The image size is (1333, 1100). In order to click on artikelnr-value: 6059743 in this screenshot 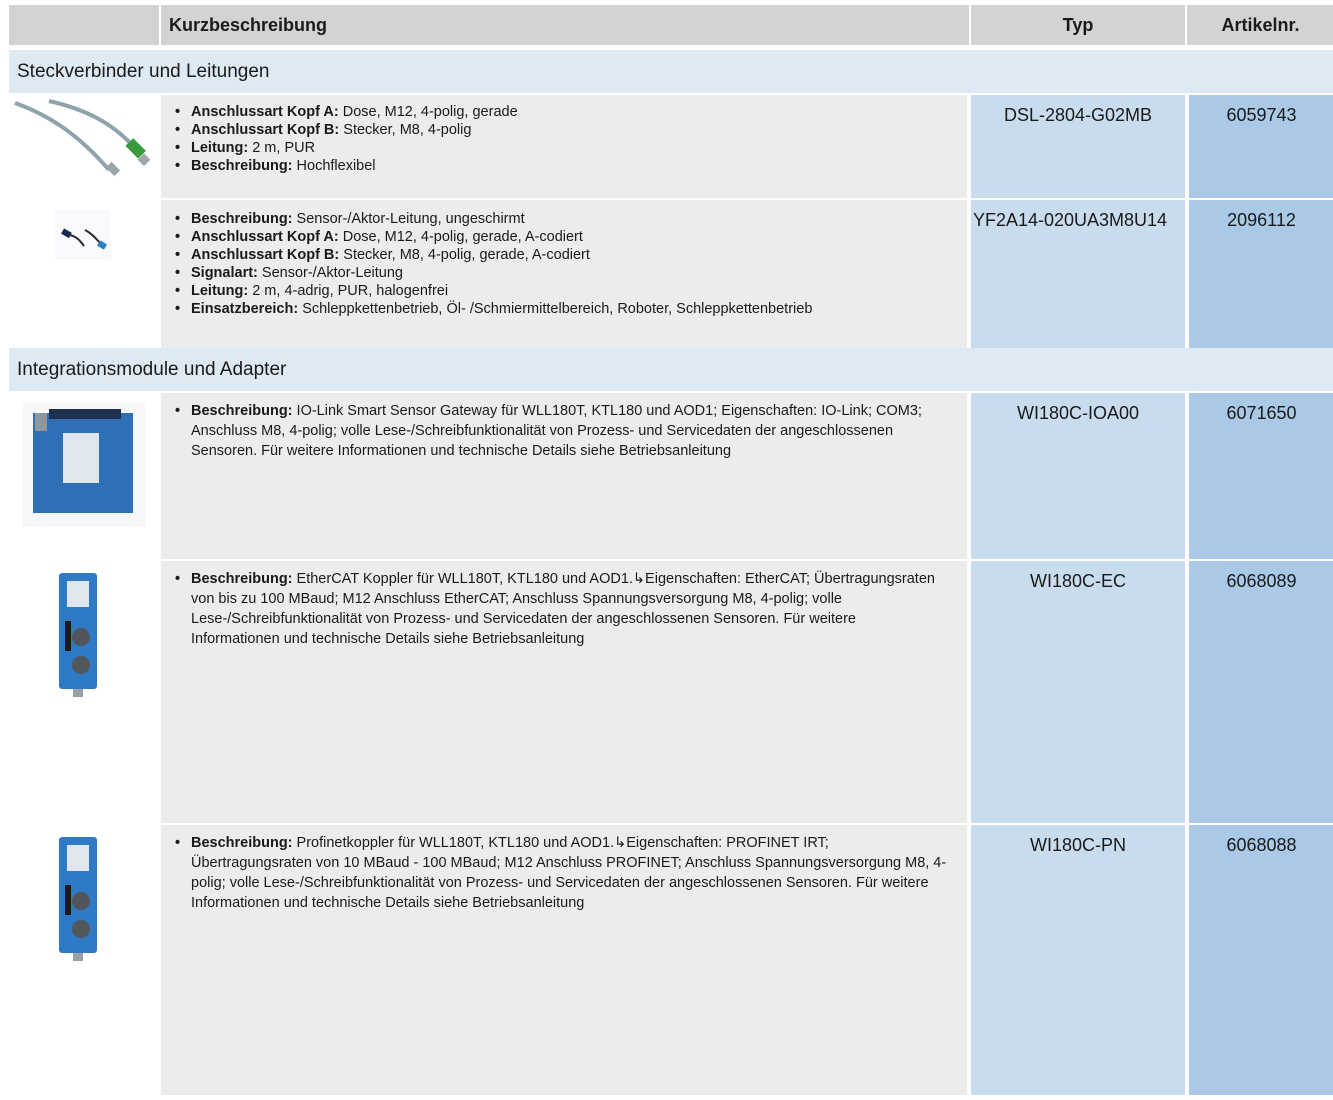, I will do `click(1261, 115)`.